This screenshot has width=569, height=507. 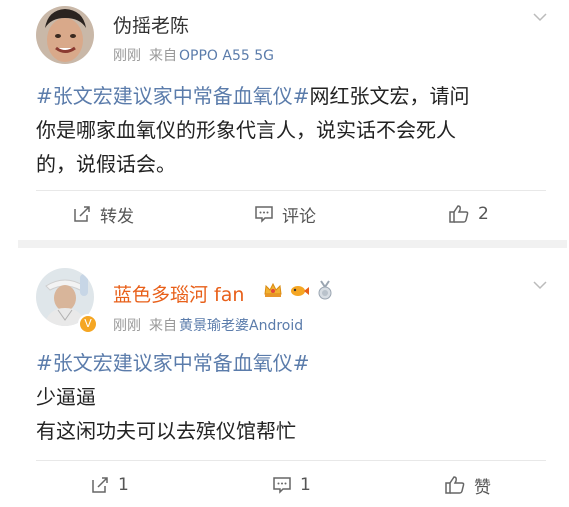 What do you see at coordinates (483, 214) in the screenshot?
I see `like-count: 2` at bounding box center [483, 214].